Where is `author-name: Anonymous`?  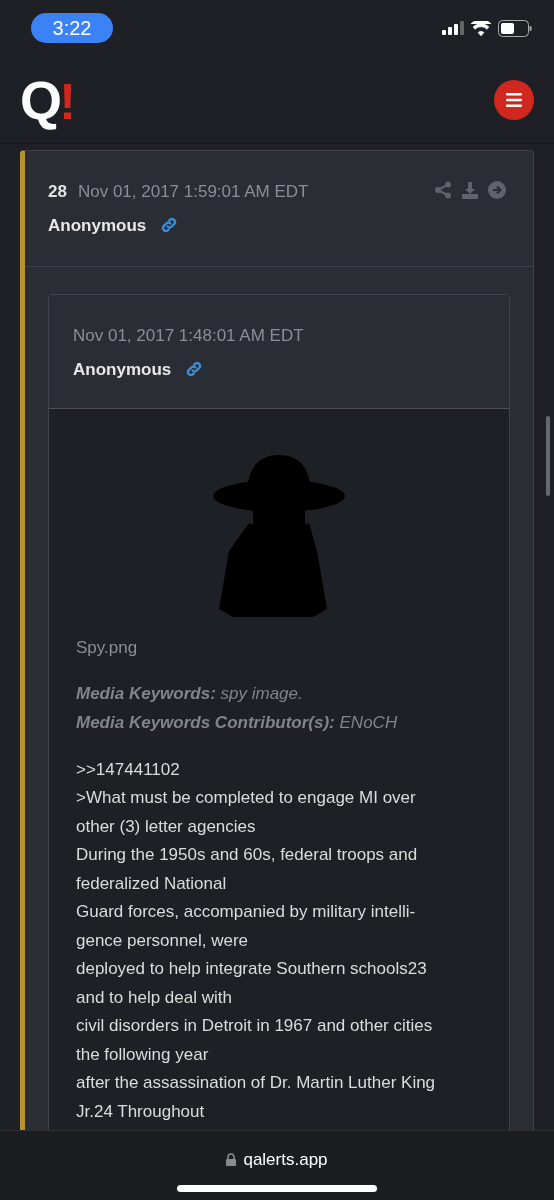
author-name: Anonymous is located at coordinates (97, 225).